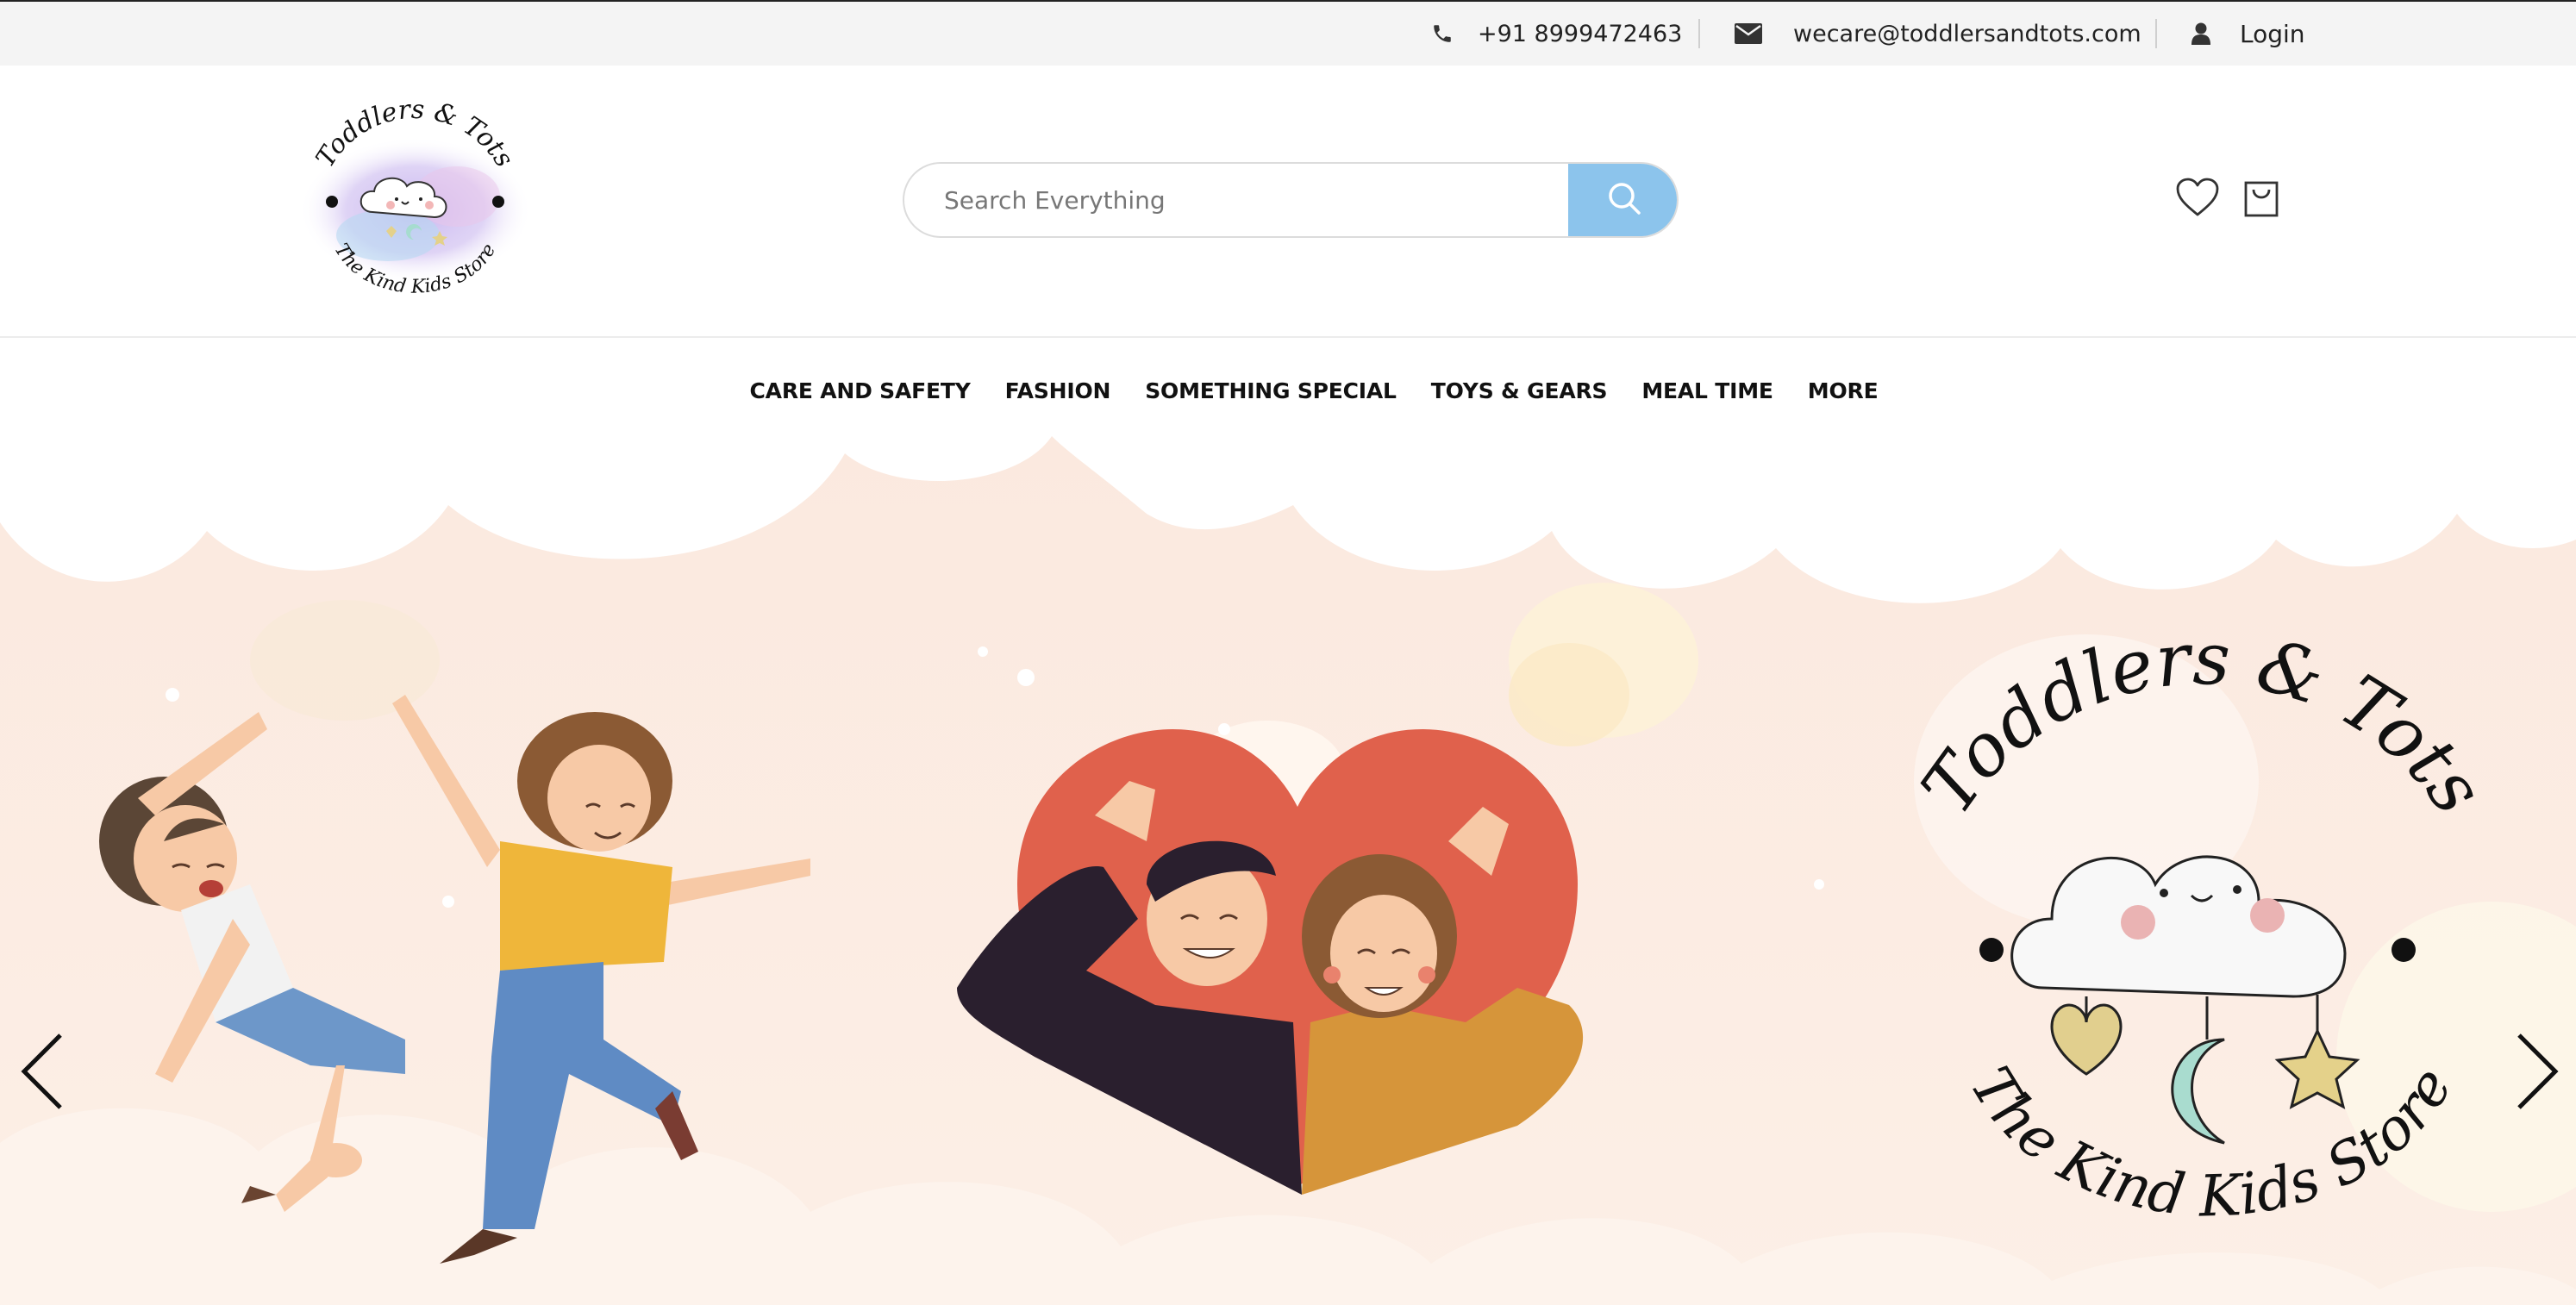 The width and height of the screenshot is (2576, 1305). Describe the element at coordinates (1442, 33) in the screenshot. I see `phone-icon` at that location.